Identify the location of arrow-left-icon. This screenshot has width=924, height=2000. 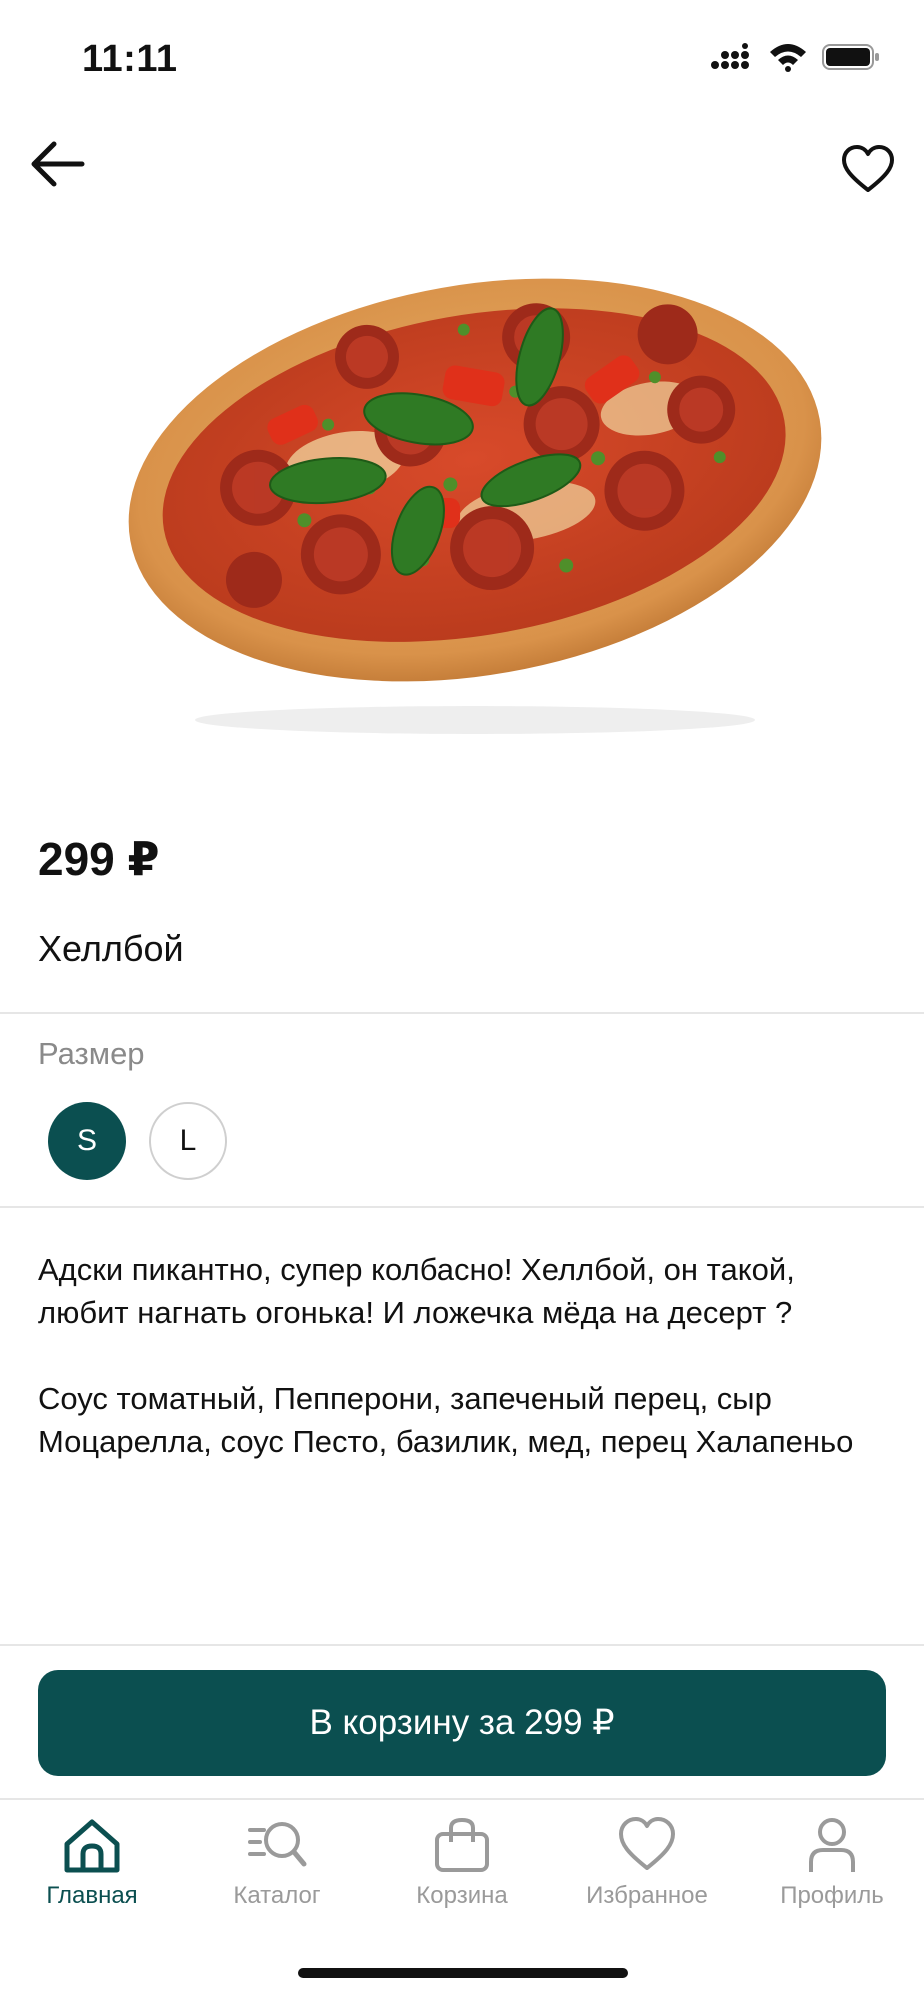
(58, 164).